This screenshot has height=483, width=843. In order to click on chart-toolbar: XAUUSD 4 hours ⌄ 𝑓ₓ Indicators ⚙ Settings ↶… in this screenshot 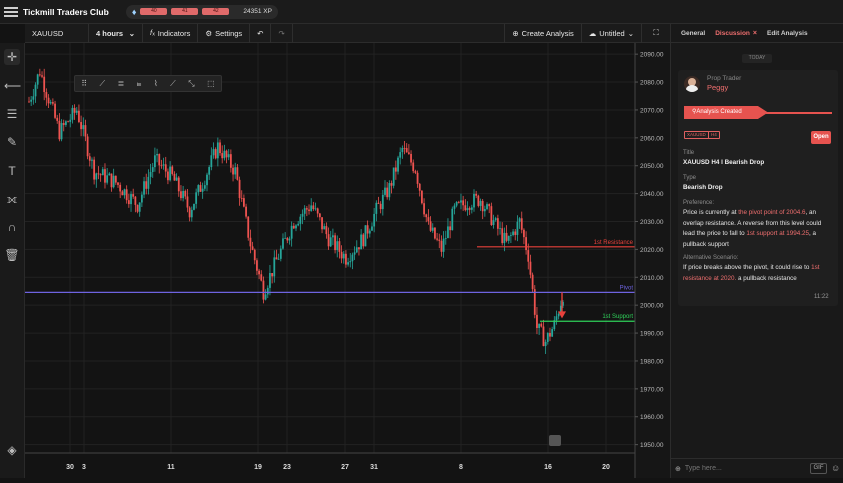, I will do `click(347, 33)`.